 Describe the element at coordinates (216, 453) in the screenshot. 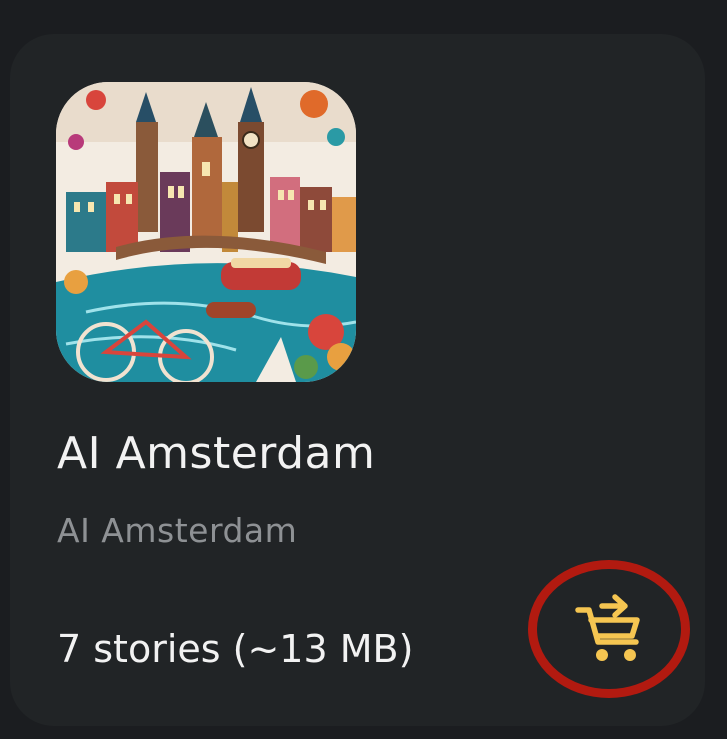

I see `pack-title: AI Amsterdam` at that location.